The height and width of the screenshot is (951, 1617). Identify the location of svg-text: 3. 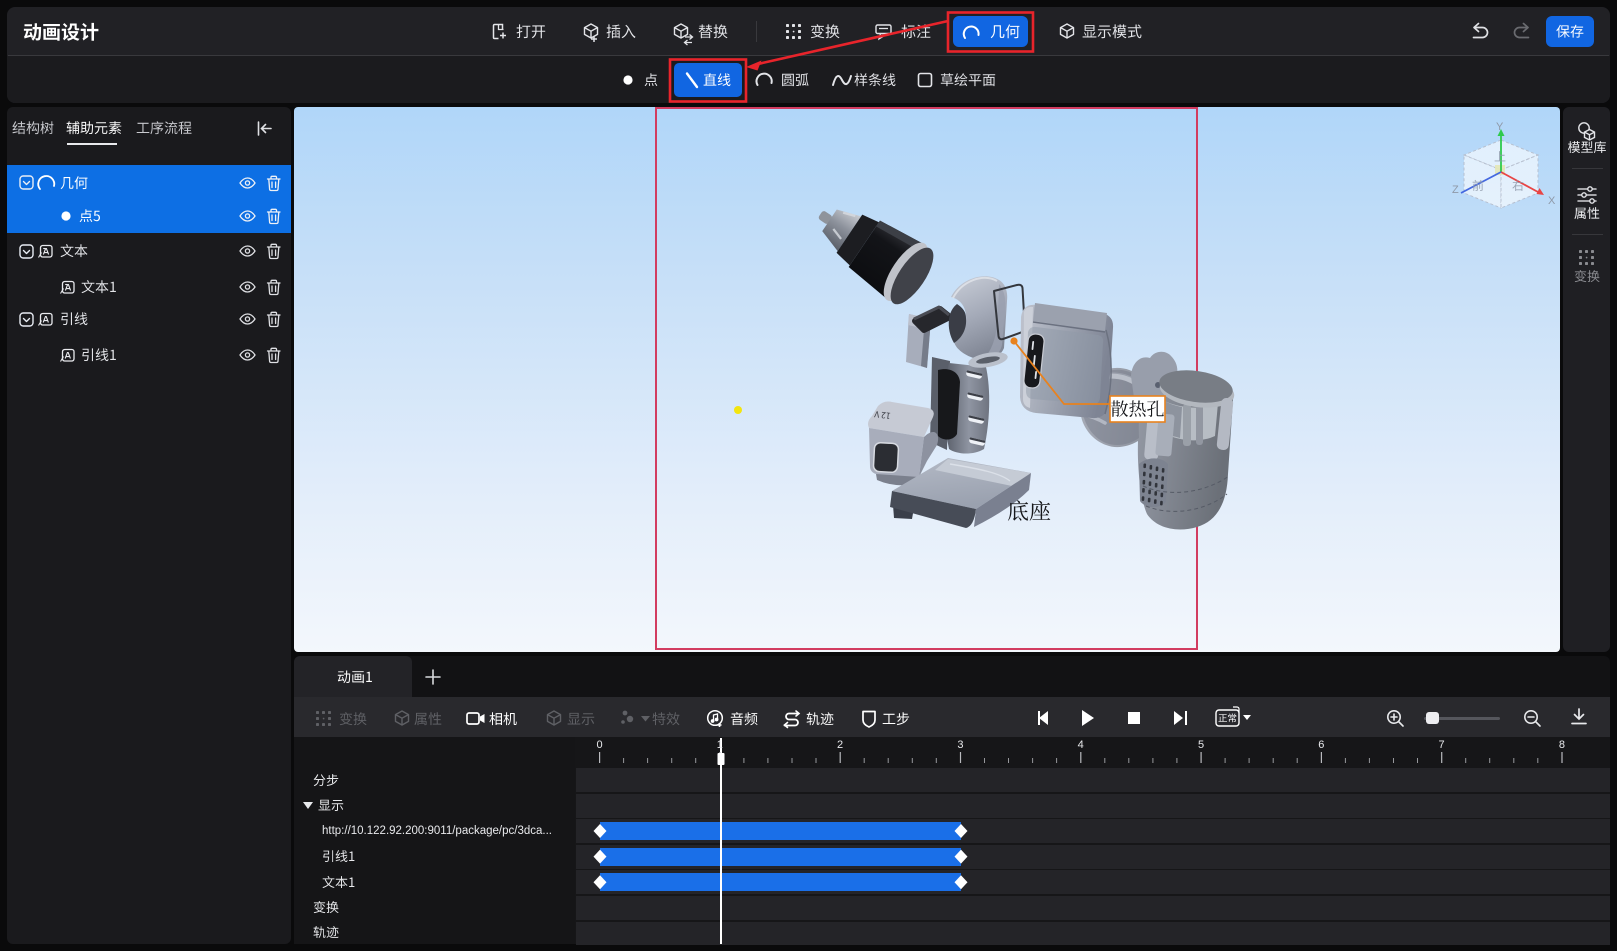
(960, 745).